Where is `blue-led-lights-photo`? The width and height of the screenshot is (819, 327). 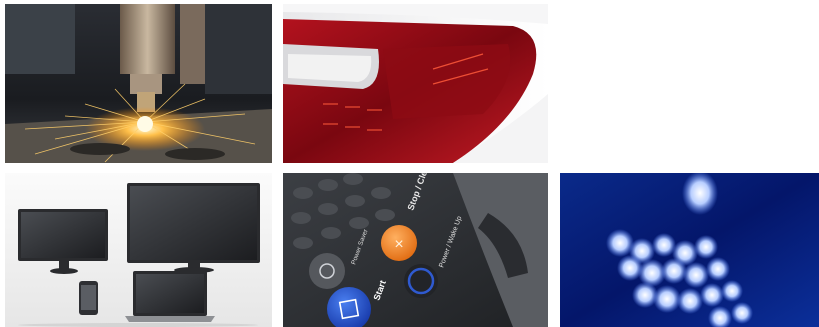
blue-led-lights-photo is located at coordinates (689, 250).